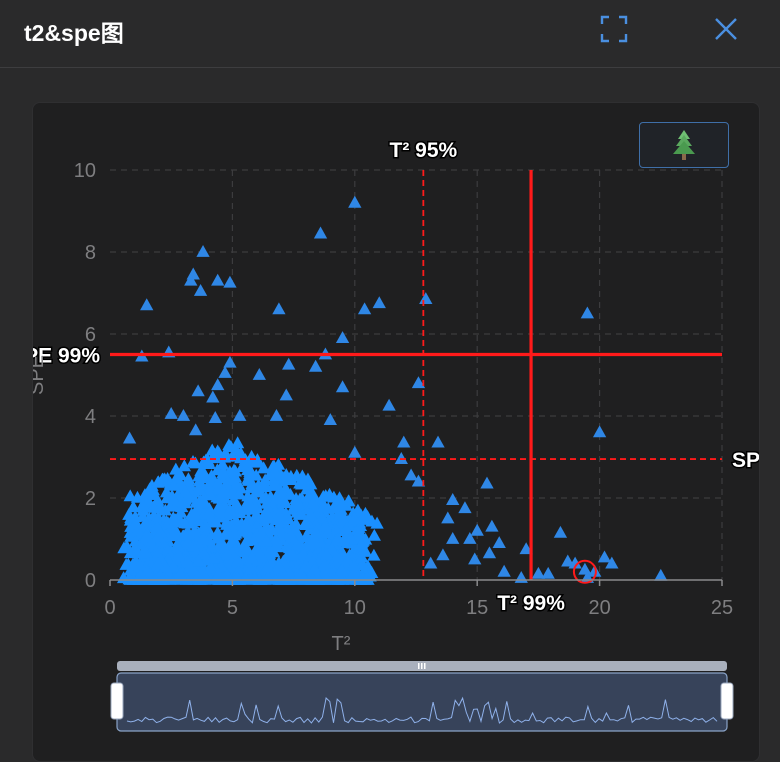 This screenshot has width=780, height=762. What do you see at coordinates (117, 701) in the screenshot?
I see `zoom-handle-left` at bounding box center [117, 701].